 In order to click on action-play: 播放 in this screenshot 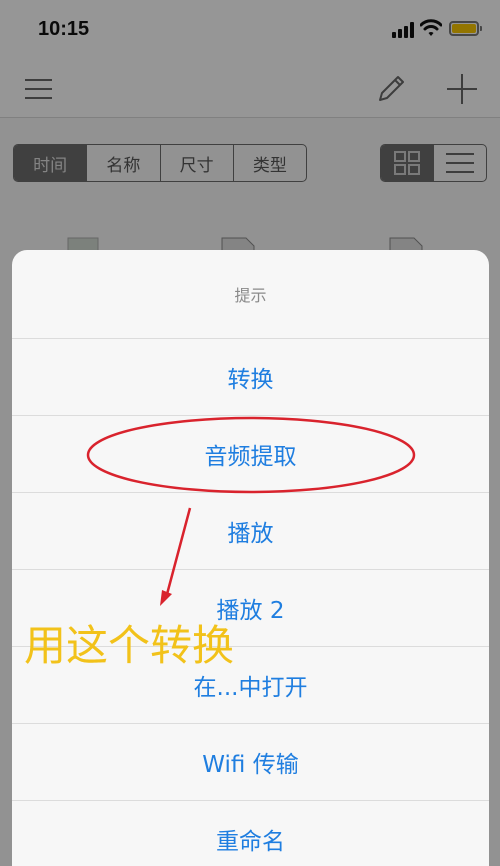, I will do `click(250, 531)`.